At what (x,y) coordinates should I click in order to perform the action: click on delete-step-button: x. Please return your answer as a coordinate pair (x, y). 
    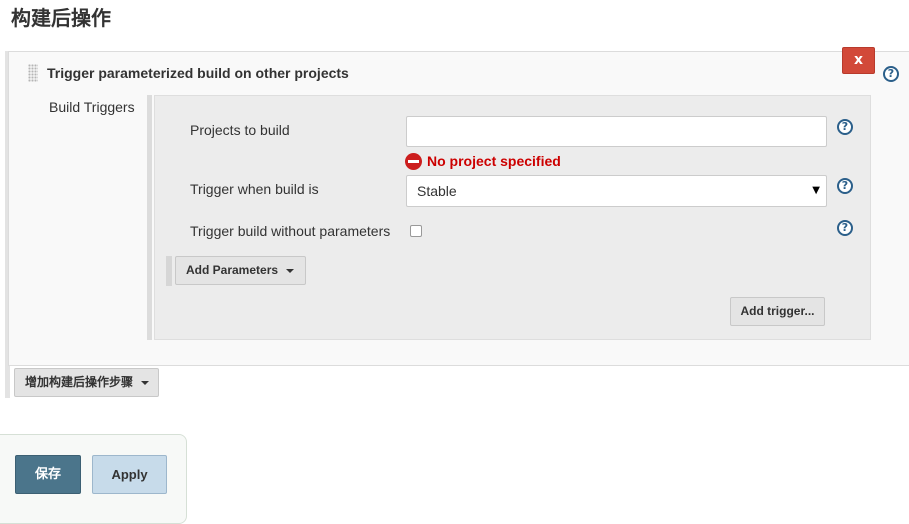
    Looking at the image, I should click on (858, 60).